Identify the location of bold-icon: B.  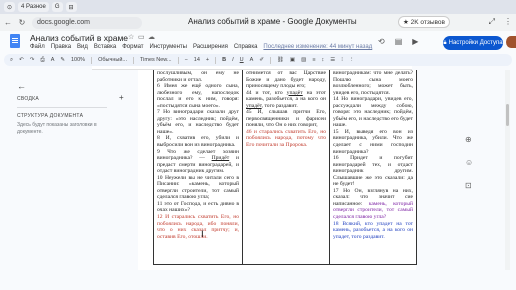
(224, 60).